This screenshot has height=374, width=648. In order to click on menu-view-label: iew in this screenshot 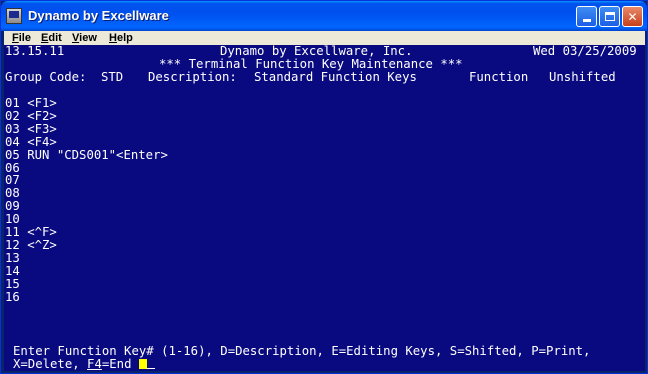, I will do `click(88, 38)`.